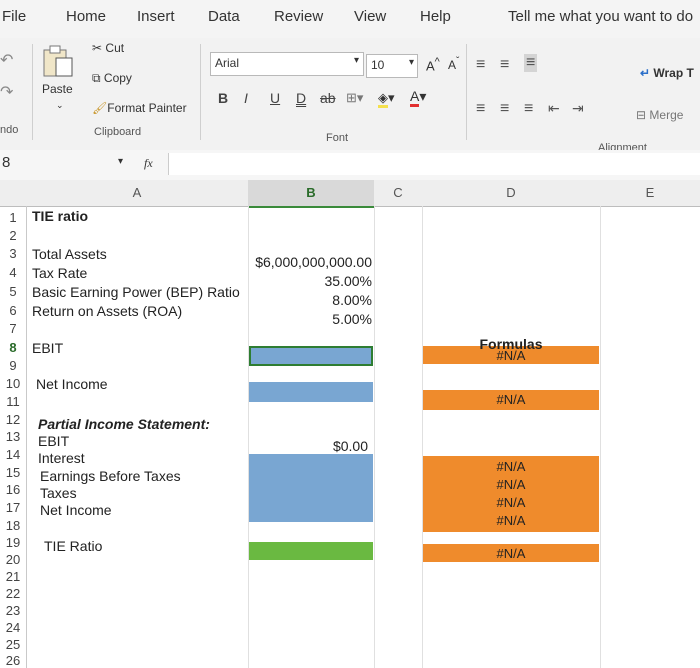  I want to click on decrease-font-icon: Aˇ, so click(453, 64).